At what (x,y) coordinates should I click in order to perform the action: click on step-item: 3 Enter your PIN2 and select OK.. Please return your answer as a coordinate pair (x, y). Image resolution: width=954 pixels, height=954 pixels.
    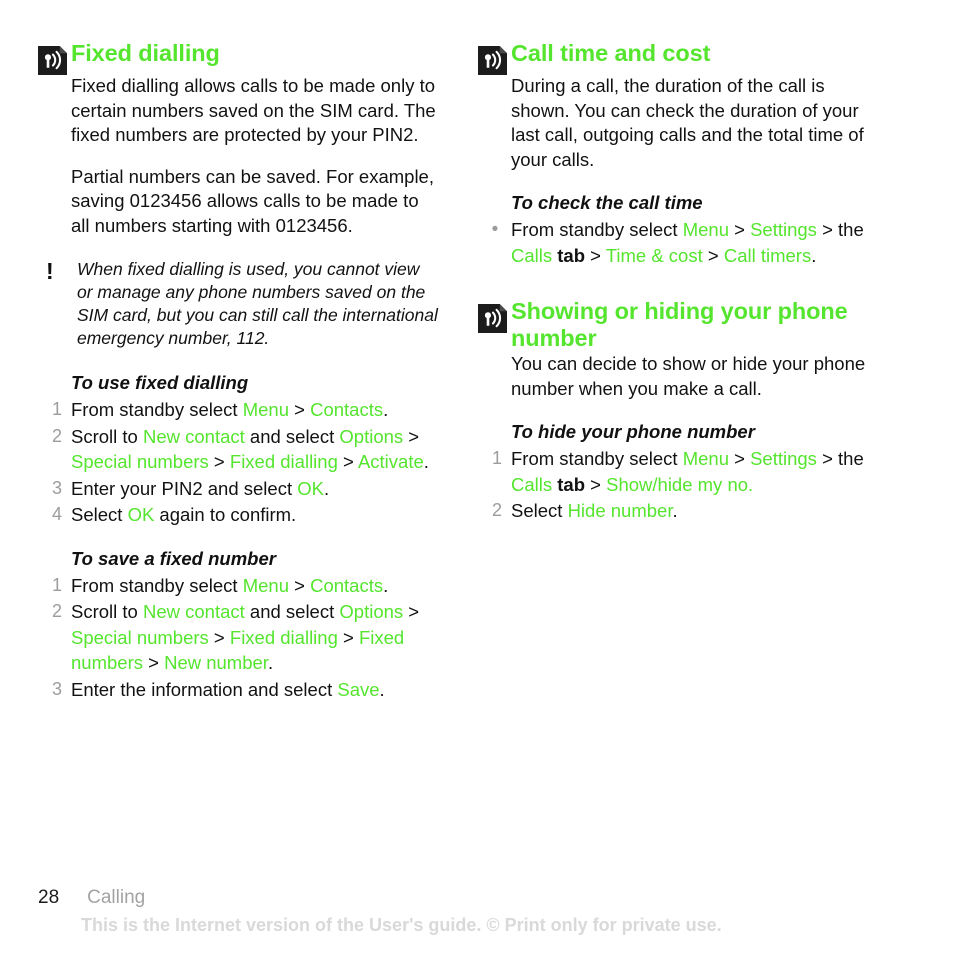
    Looking at the image, I should click on (238, 489).